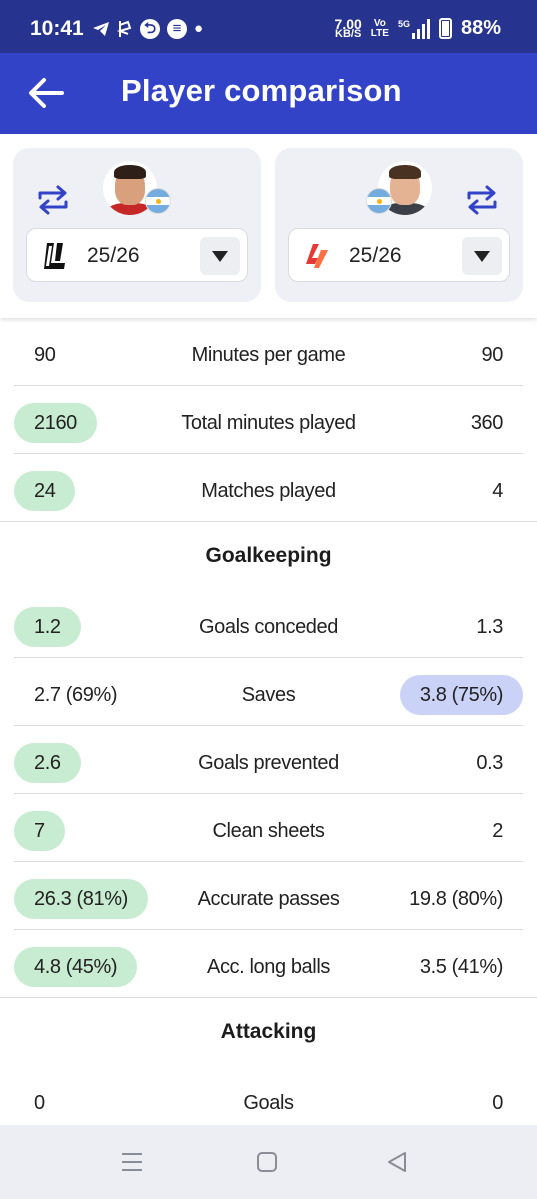 Image resolution: width=537 pixels, height=1199 pixels. What do you see at coordinates (54, 256) in the screenshot?
I see `ligue1-logo-icon` at bounding box center [54, 256].